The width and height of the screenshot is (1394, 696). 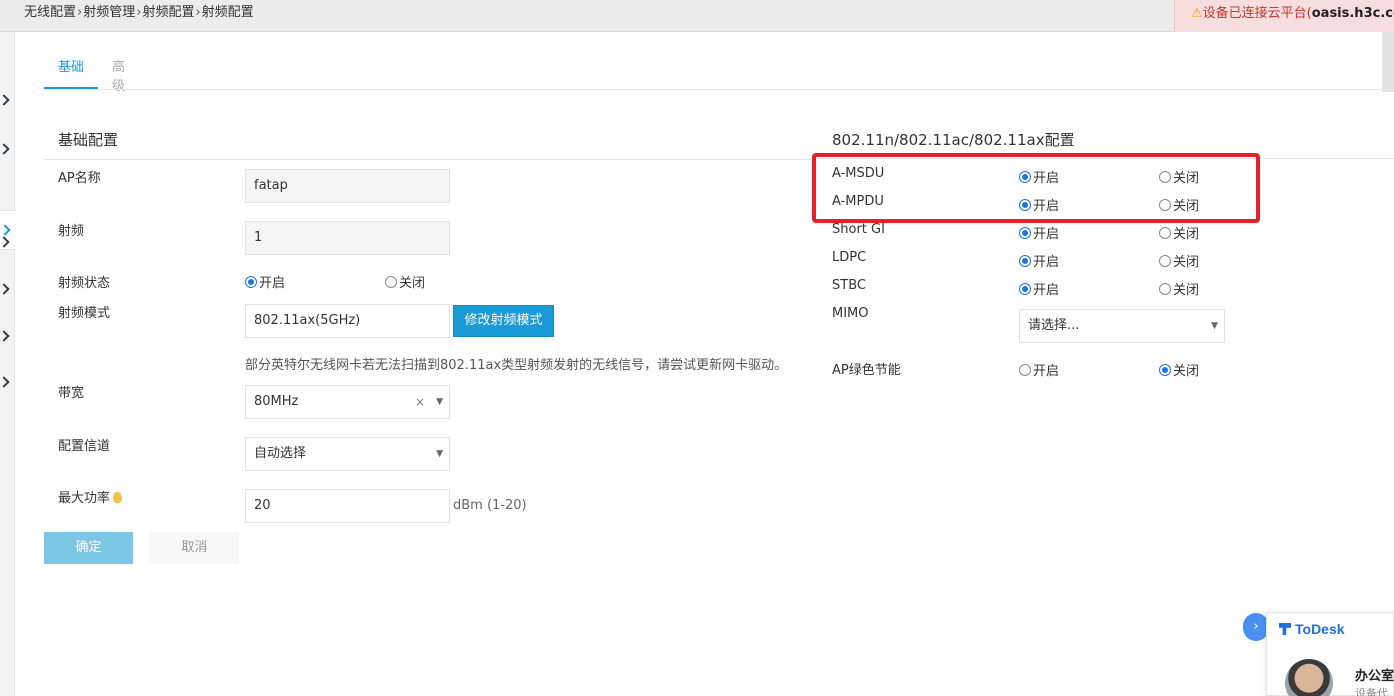 I want to click on mimo-label: MIMO, so click(x=850, y=313).